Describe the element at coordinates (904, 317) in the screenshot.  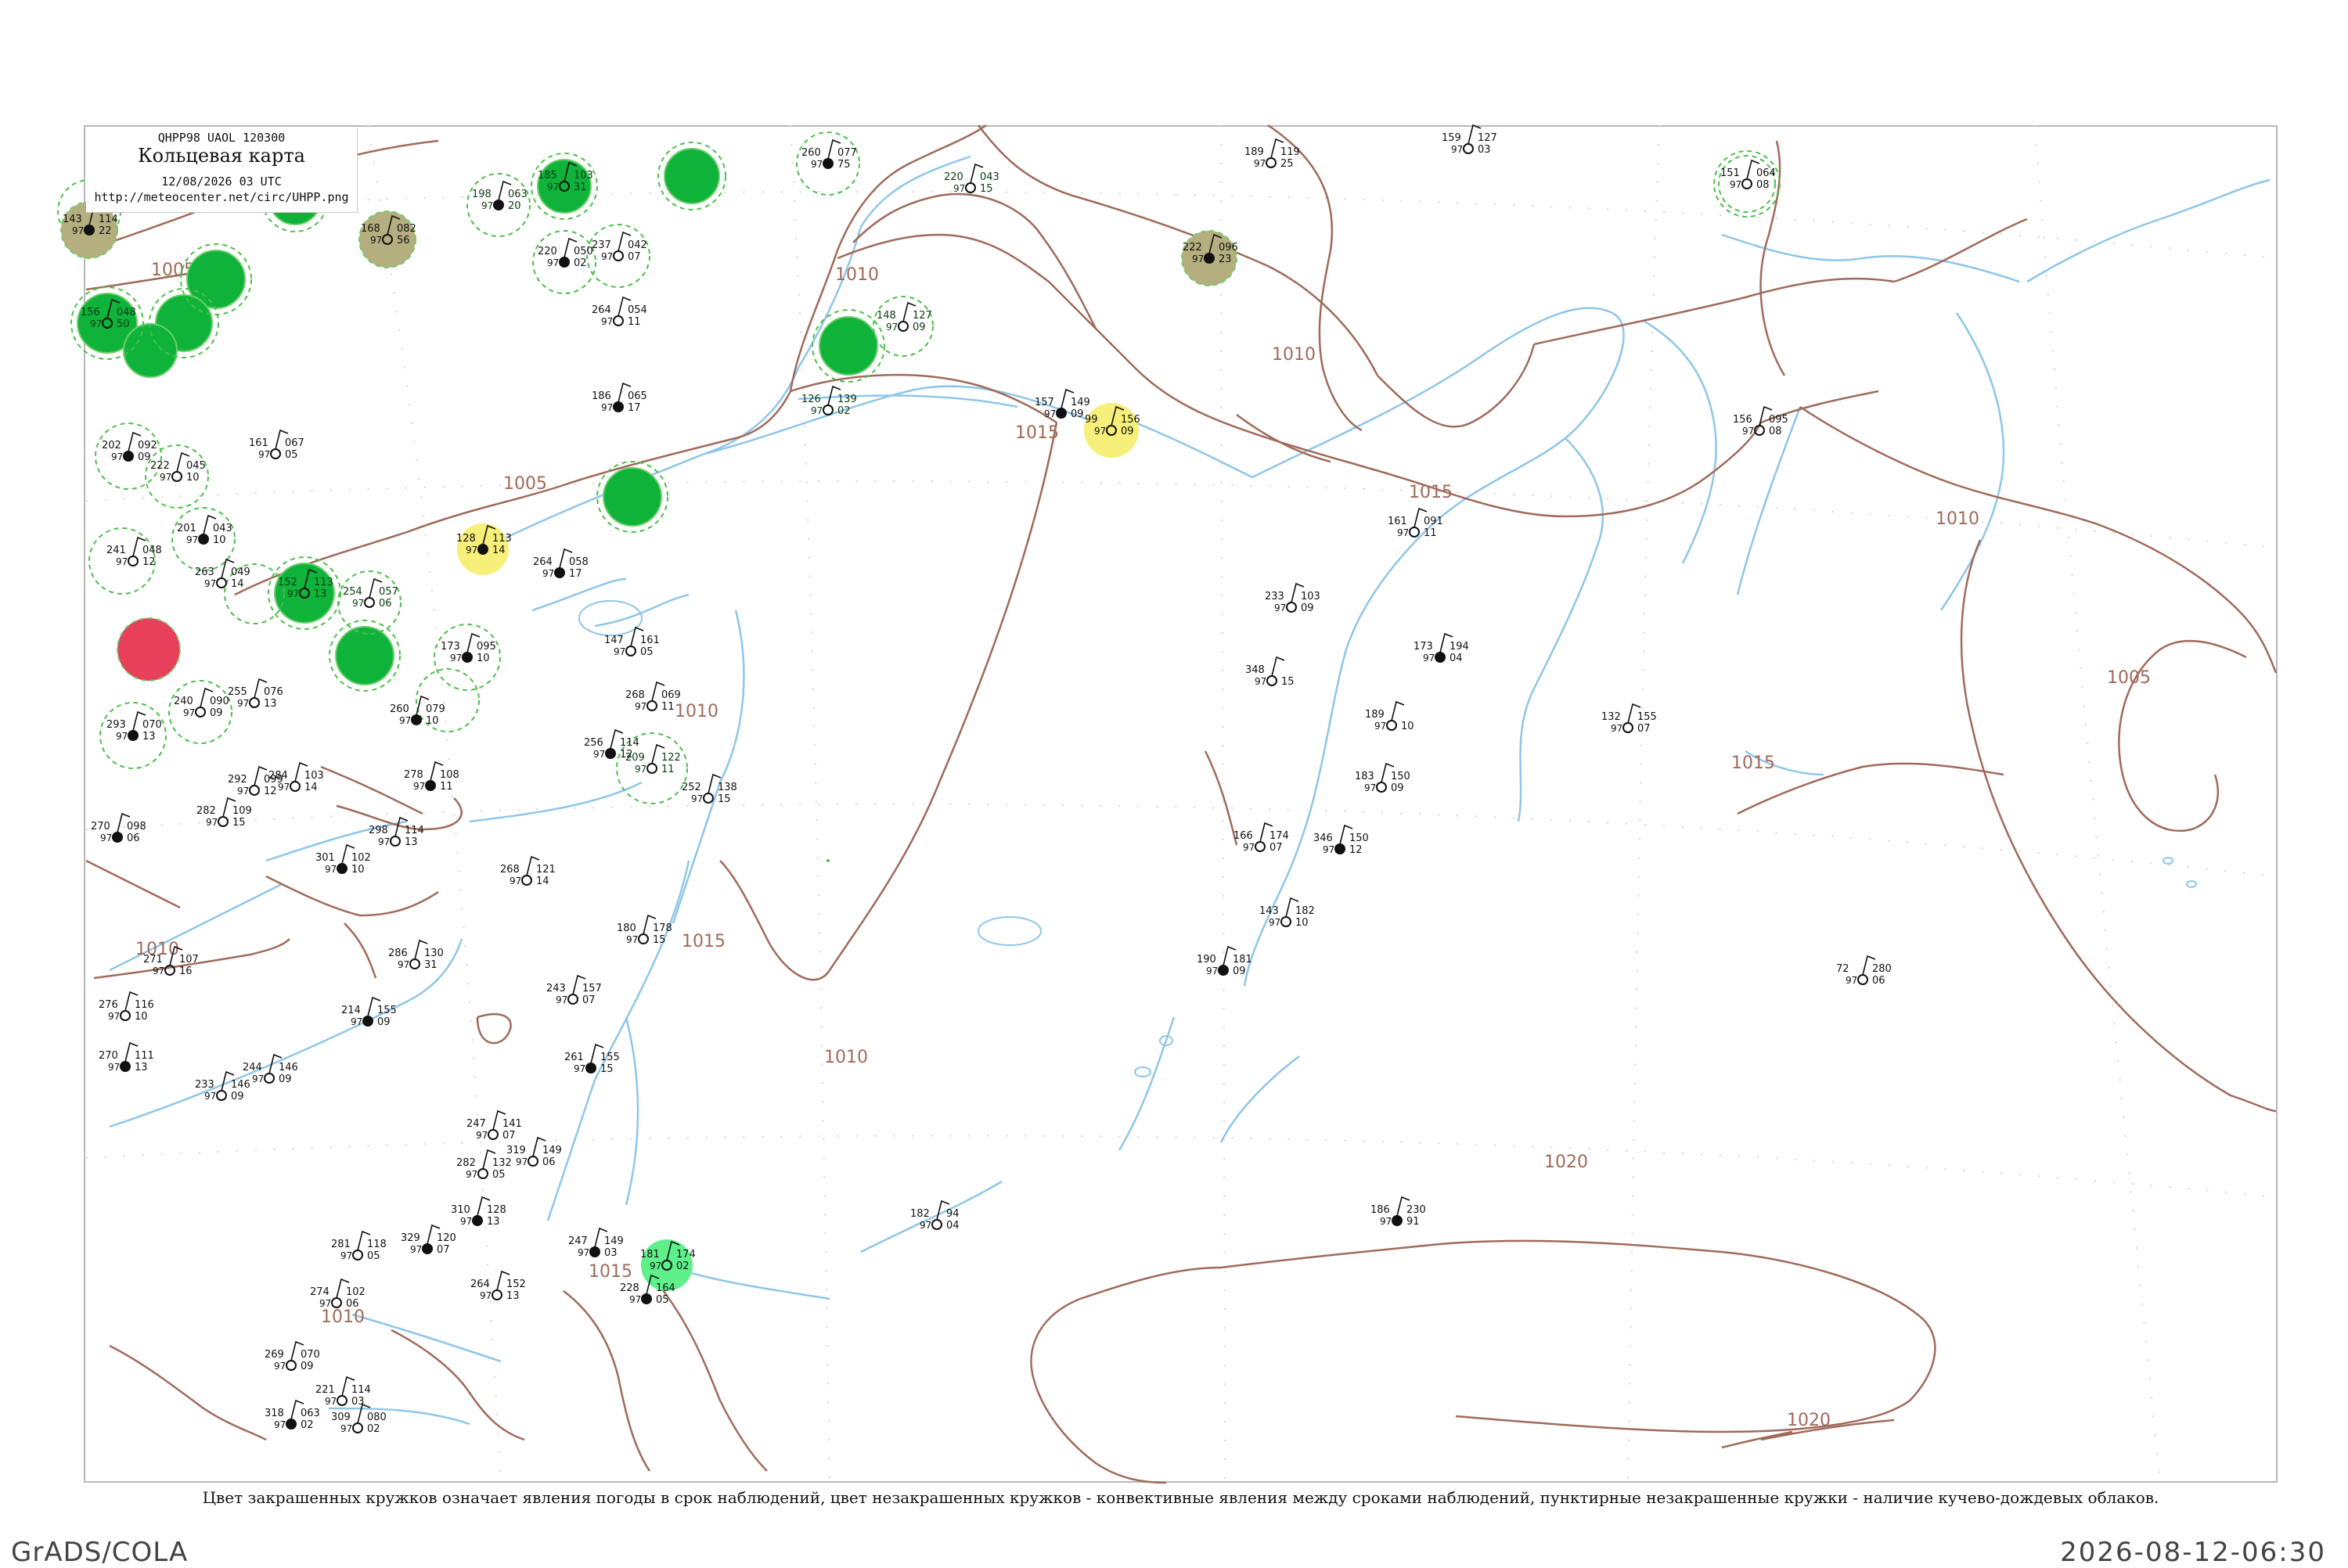
I see `station-model: 148 127 97 09` at that location.